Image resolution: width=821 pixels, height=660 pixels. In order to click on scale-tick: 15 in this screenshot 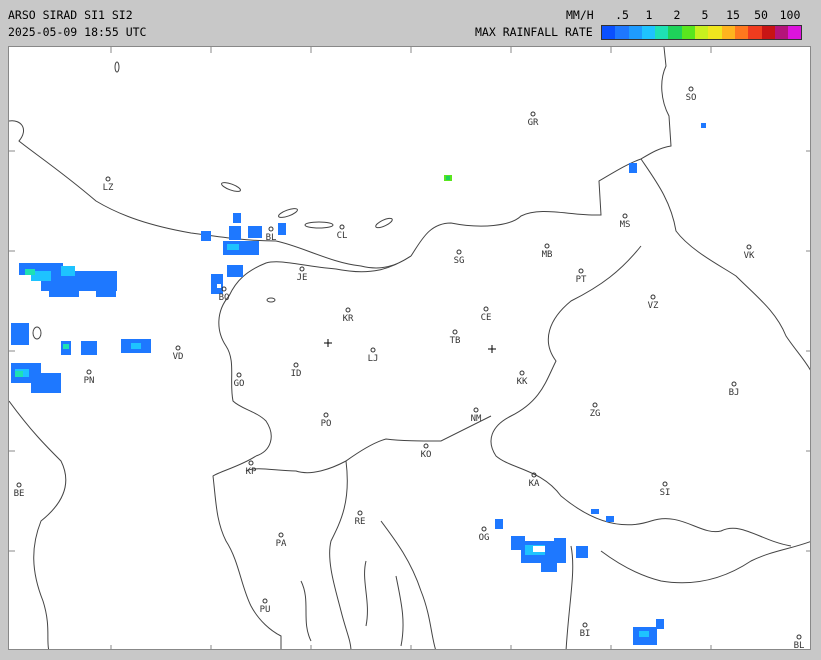, I will do `click(733, 15)`.